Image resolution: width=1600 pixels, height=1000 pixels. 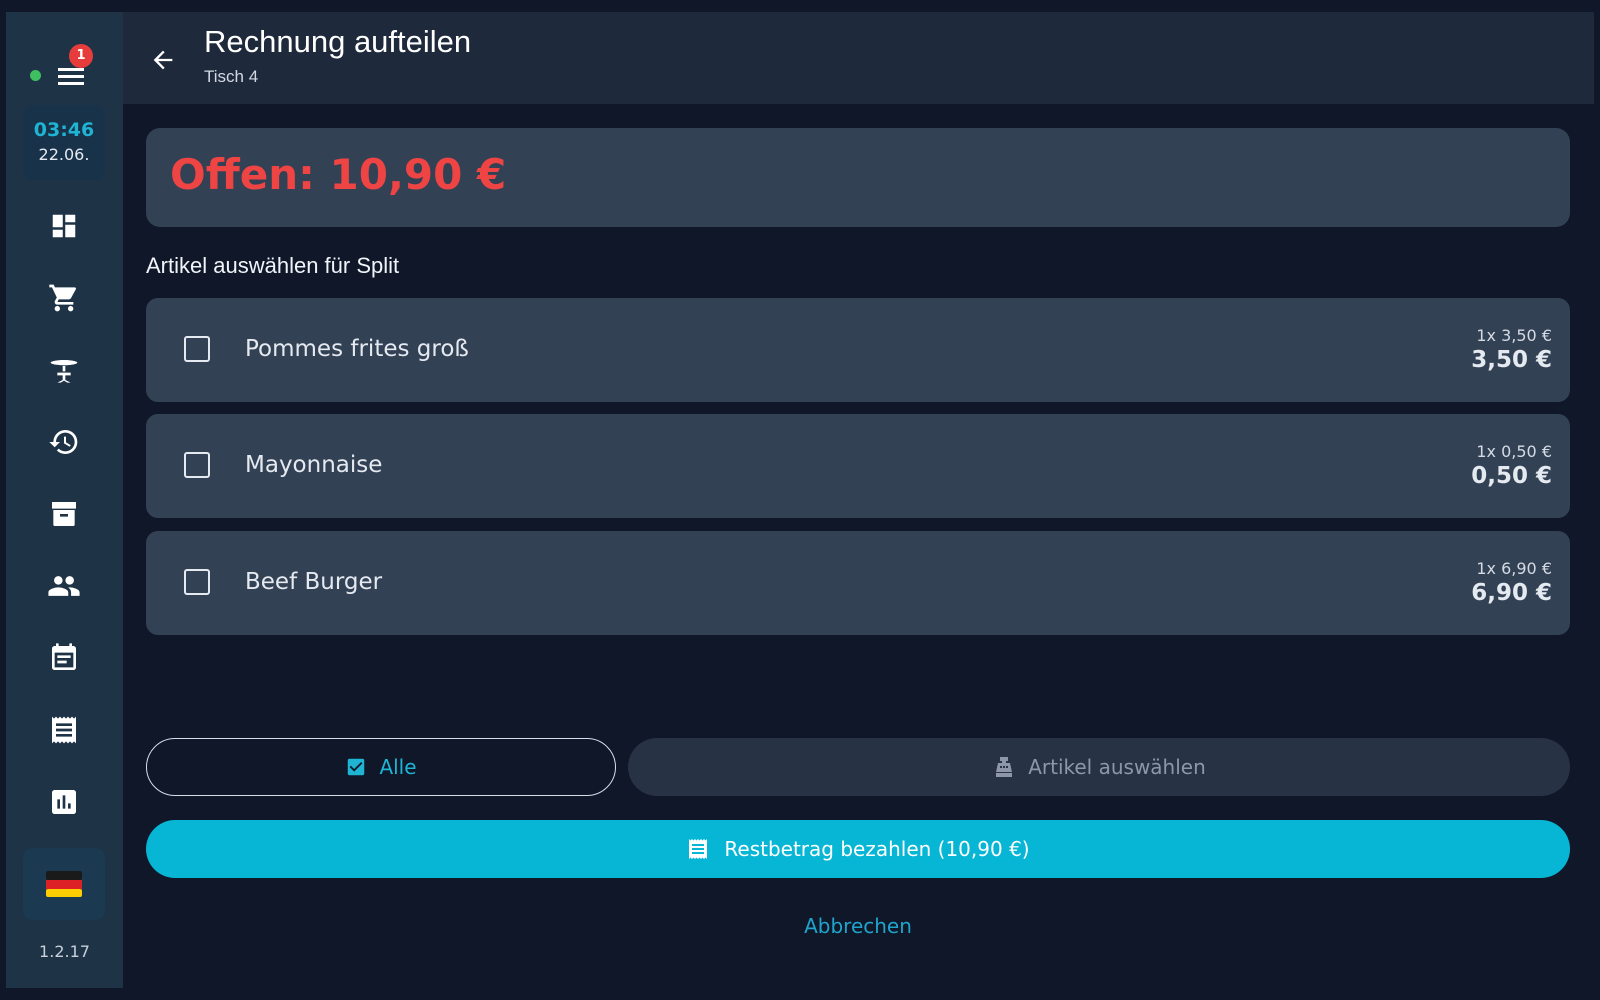 I want to click on item-name: Pommes frites groß, so click(x=357, y=349).